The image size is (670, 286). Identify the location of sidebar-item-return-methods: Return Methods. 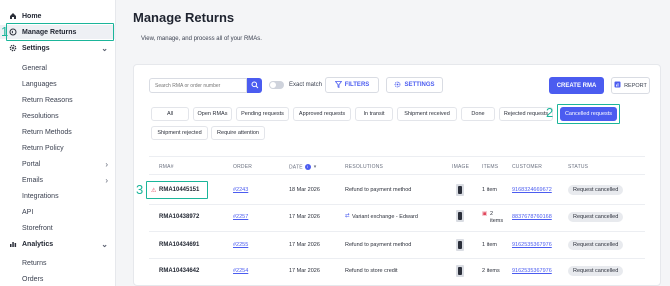
(58, 132).